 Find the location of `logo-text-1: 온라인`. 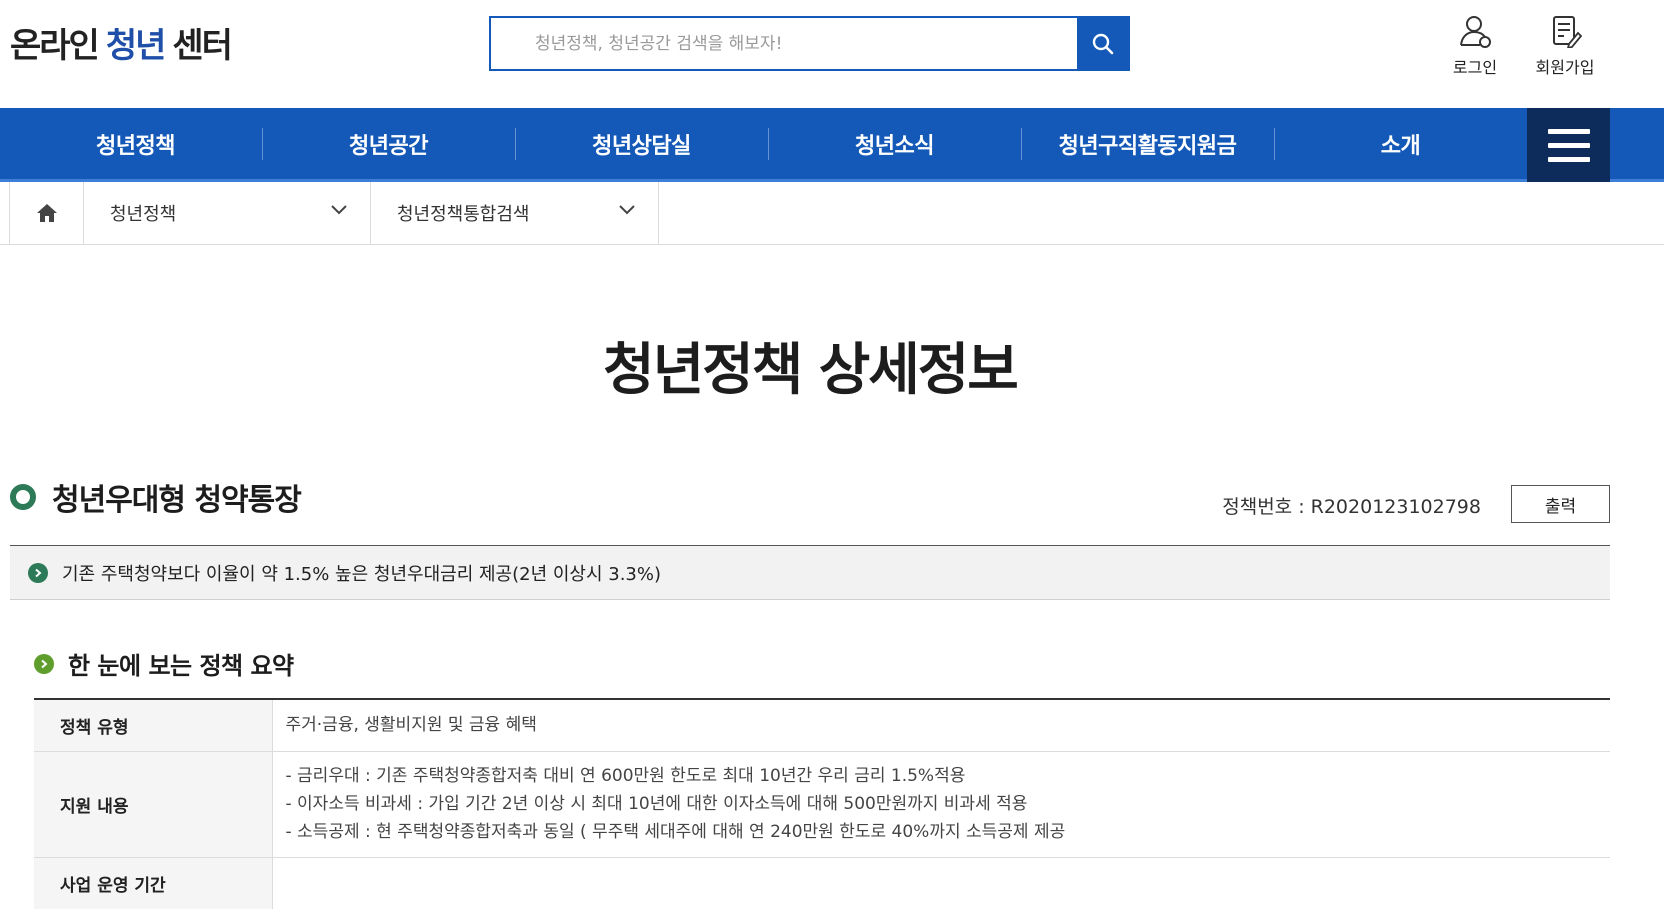

logo-text-1: 온라인 is located at coordinates (55, 46).